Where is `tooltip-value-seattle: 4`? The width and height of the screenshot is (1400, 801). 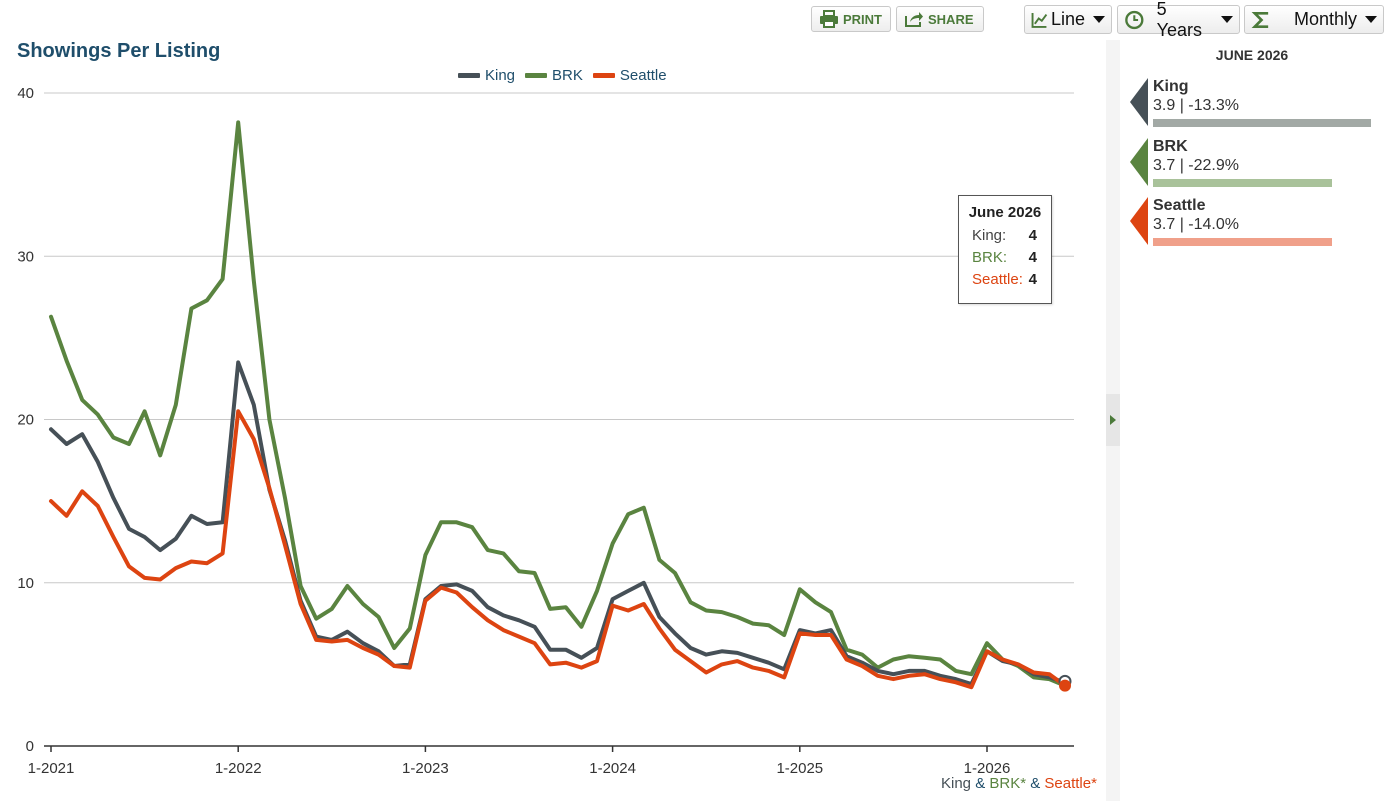 tooltip-value-seattle: 4 is located at coordinates (1032, 279).